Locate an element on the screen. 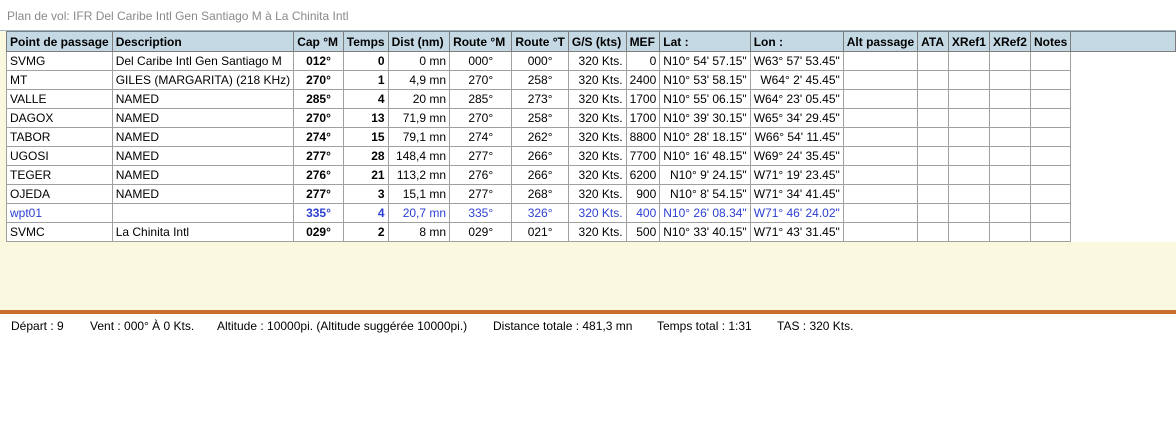 This screenshot has width=1176, height=424. cell-route-true: 262° is located at coordinates (540, 137).